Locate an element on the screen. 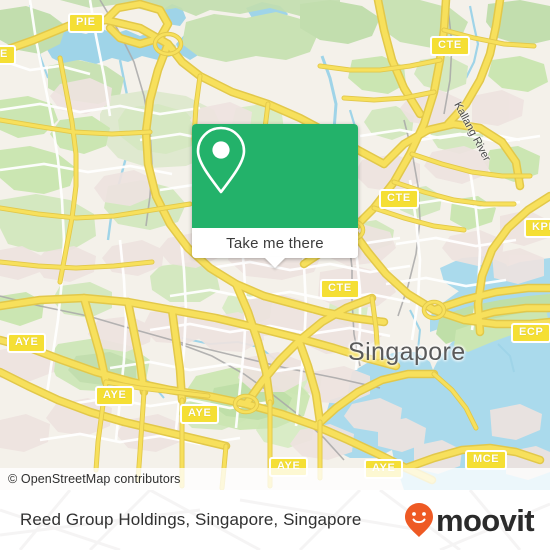 The width and height of the screenshot is (550, 550). highway-shield-pie: PIE is located at coordinates (86, 23).